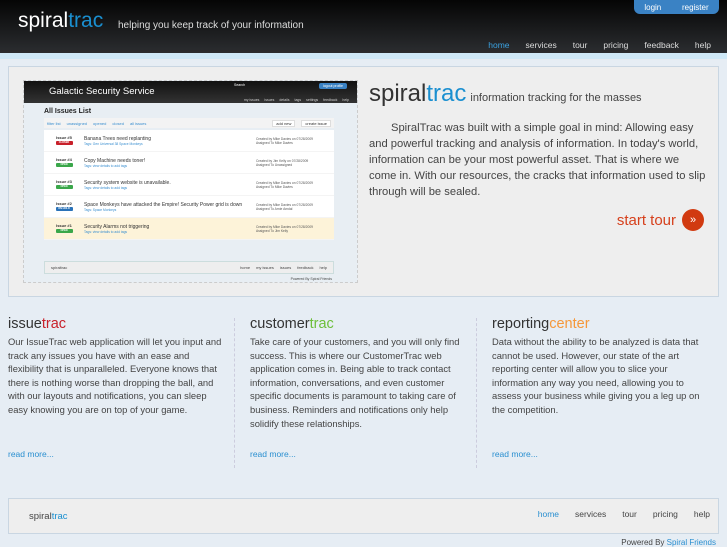 The height and width of the screenshot is (547, 727). What do you see at coordinates (590, 514) in the screenshot?
I see `footer-nav-services: services` at bounding box center [590, 514].